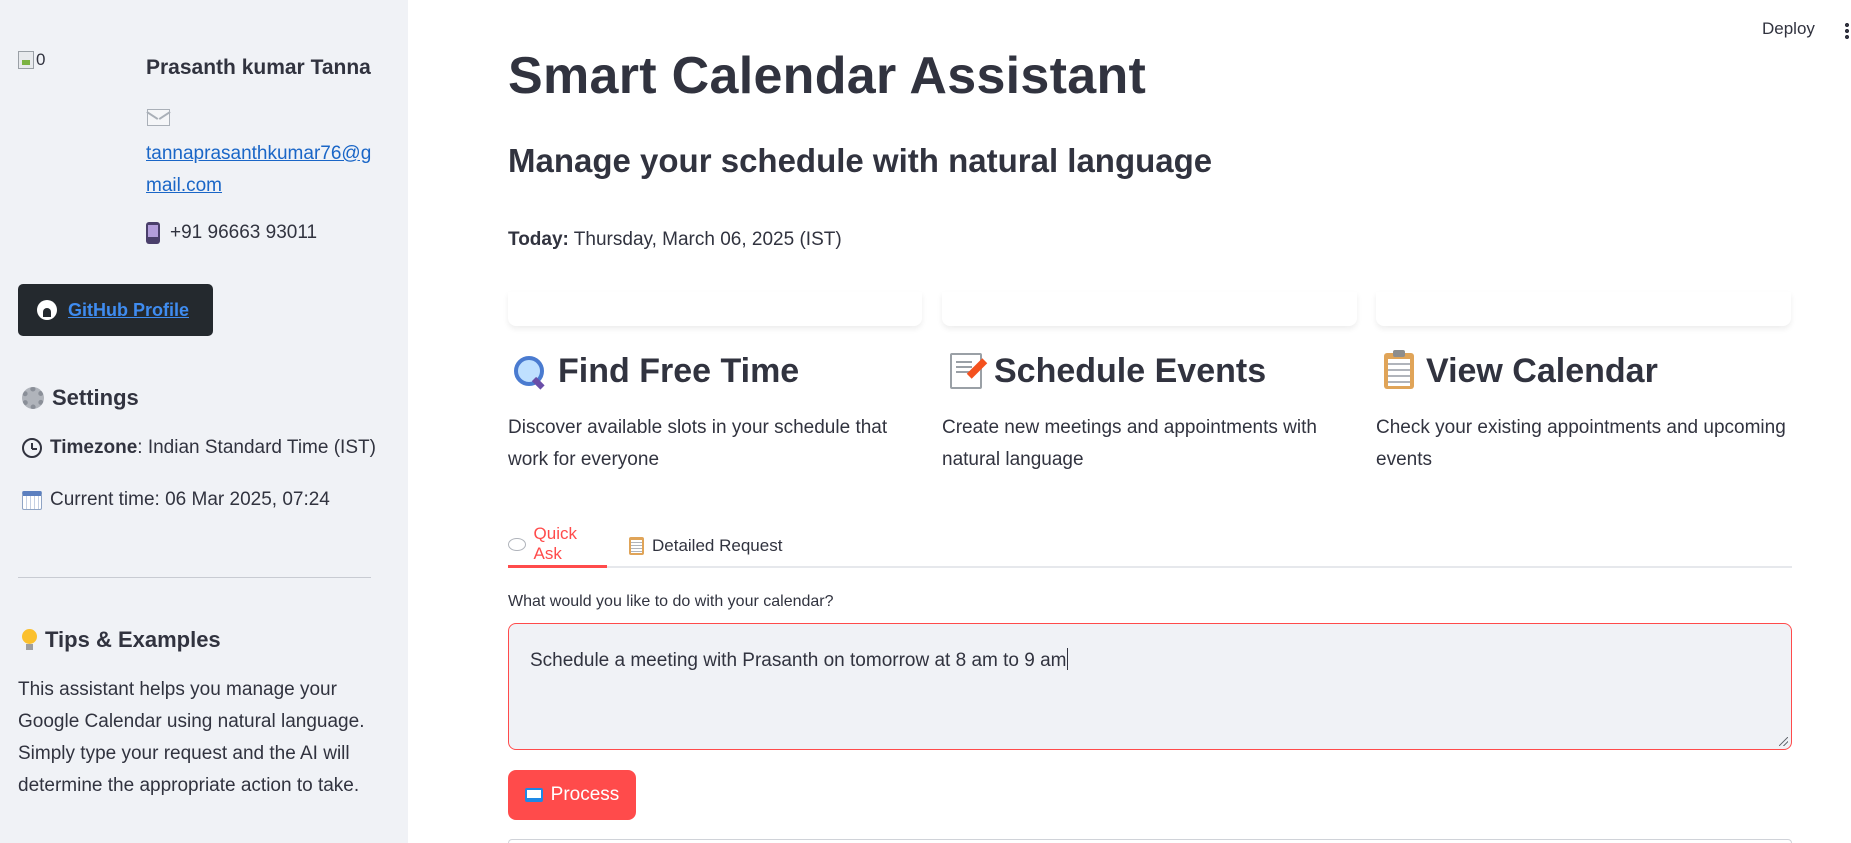 The width and height of the screenshot is (1851, 843). Describe the element at coordinates (679, 370) in the screenshot. I see `feature-title: Find Free Time` at that location.